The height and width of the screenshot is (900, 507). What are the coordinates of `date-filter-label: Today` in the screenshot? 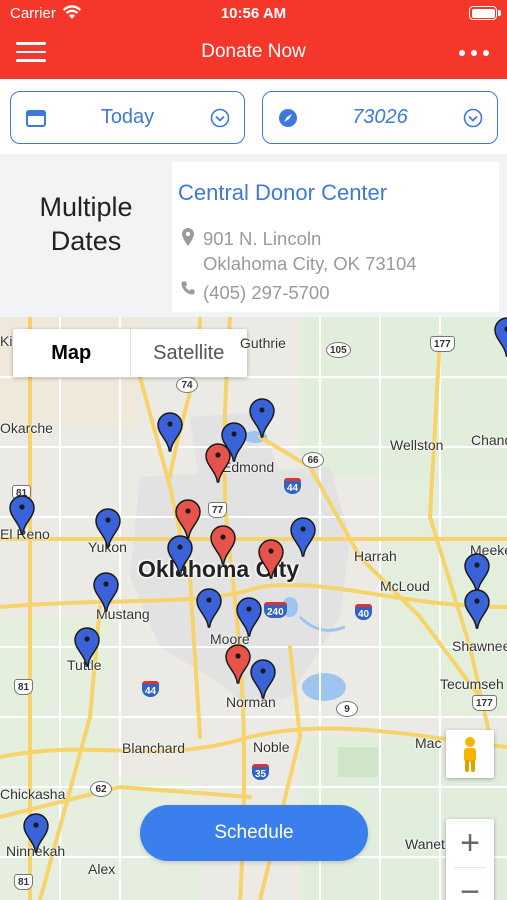 It's located at (127, 117).